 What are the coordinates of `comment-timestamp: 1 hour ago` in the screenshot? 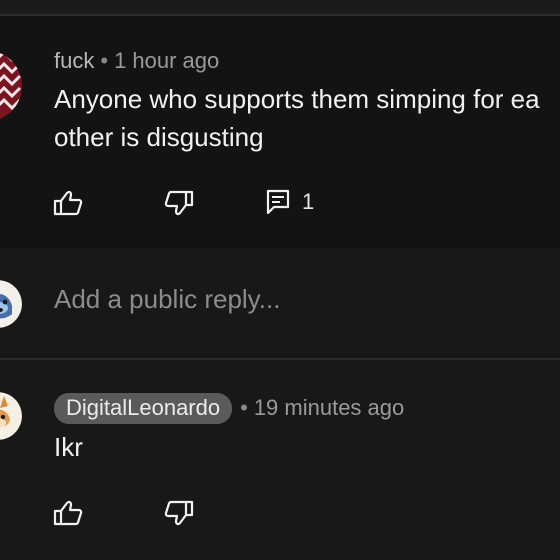 It's located at (166, 60).